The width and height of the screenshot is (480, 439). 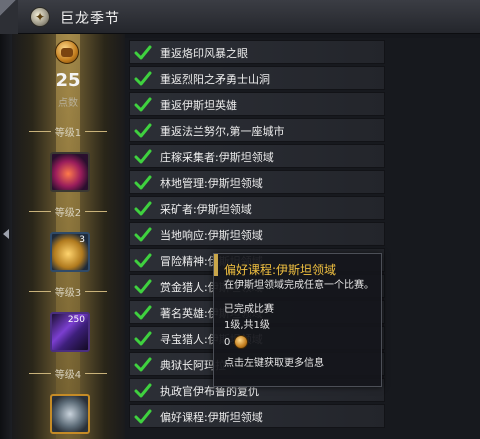 What do you see at coordinates (280, 270) in the screenshot?
I see `tooltip-title: 偏好课程:伊斯坦领域` at bounding box center [280, 270].